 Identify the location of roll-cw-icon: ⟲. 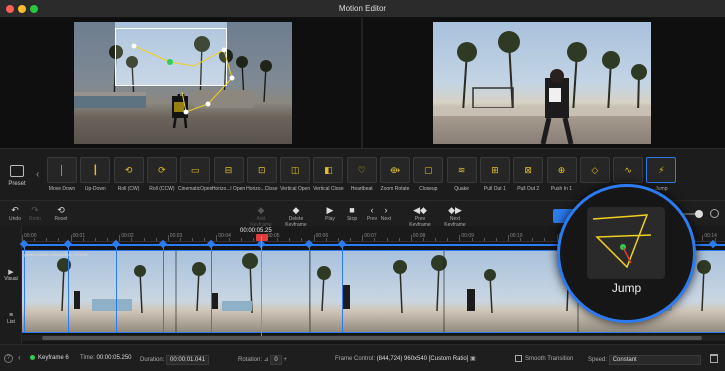
(128, 170).